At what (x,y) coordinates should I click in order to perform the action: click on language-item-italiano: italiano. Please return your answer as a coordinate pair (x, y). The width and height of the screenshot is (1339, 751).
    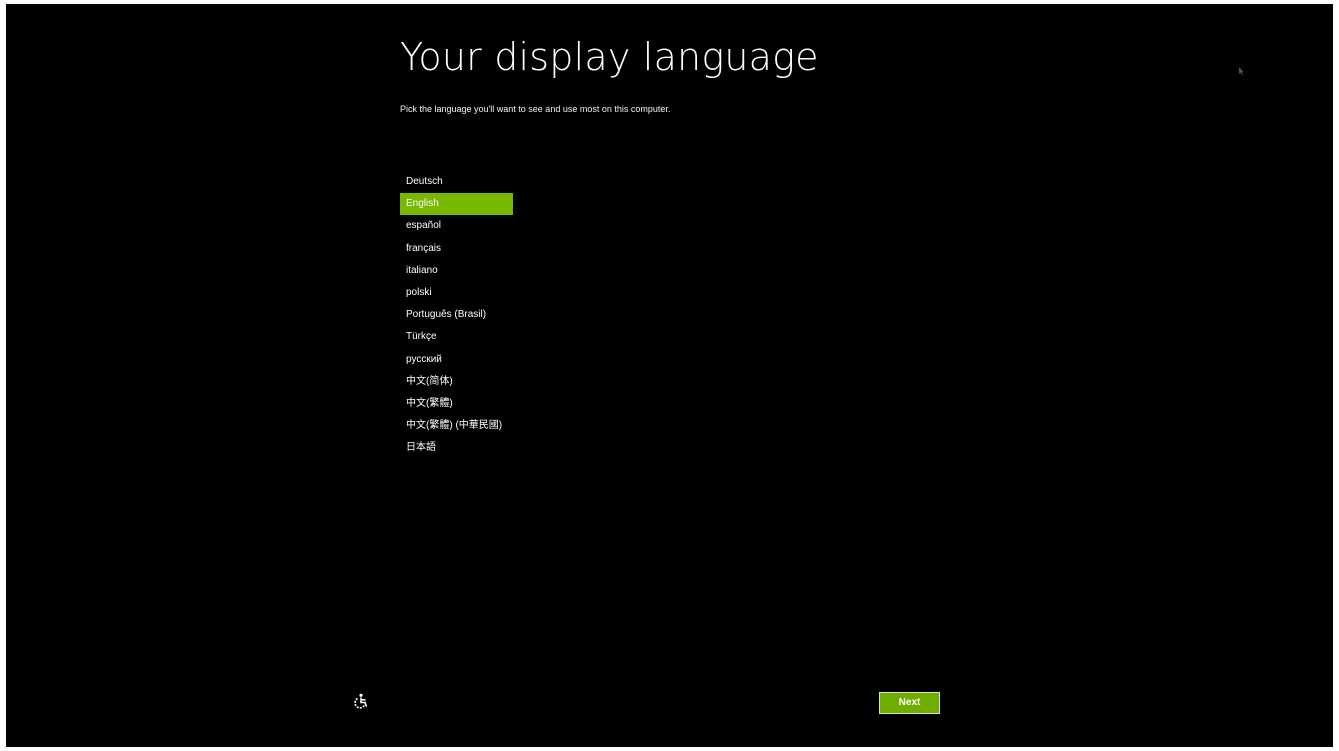
    Looking at the image, I should click on (456, 271).